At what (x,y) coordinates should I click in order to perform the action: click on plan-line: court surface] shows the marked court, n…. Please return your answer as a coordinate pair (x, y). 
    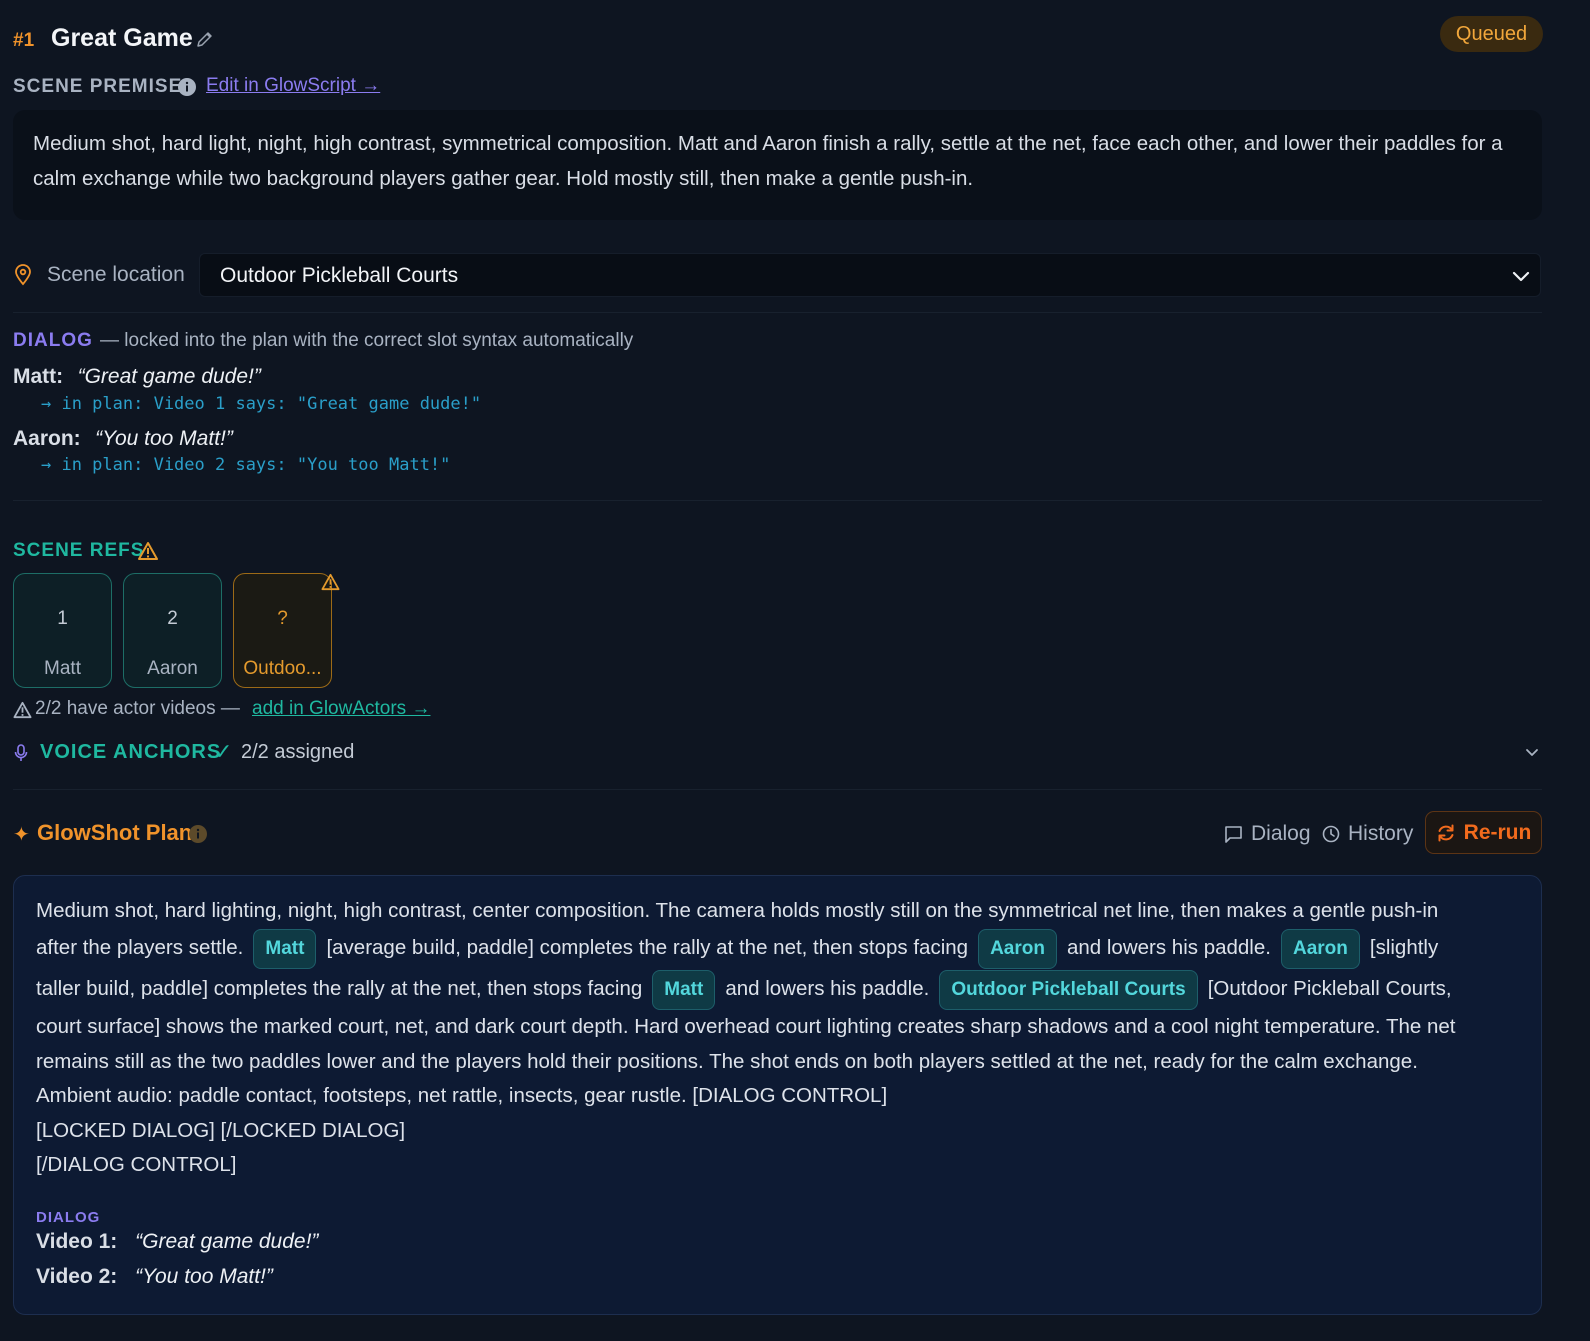
    Looking at the image, I should click on (746, 1026).